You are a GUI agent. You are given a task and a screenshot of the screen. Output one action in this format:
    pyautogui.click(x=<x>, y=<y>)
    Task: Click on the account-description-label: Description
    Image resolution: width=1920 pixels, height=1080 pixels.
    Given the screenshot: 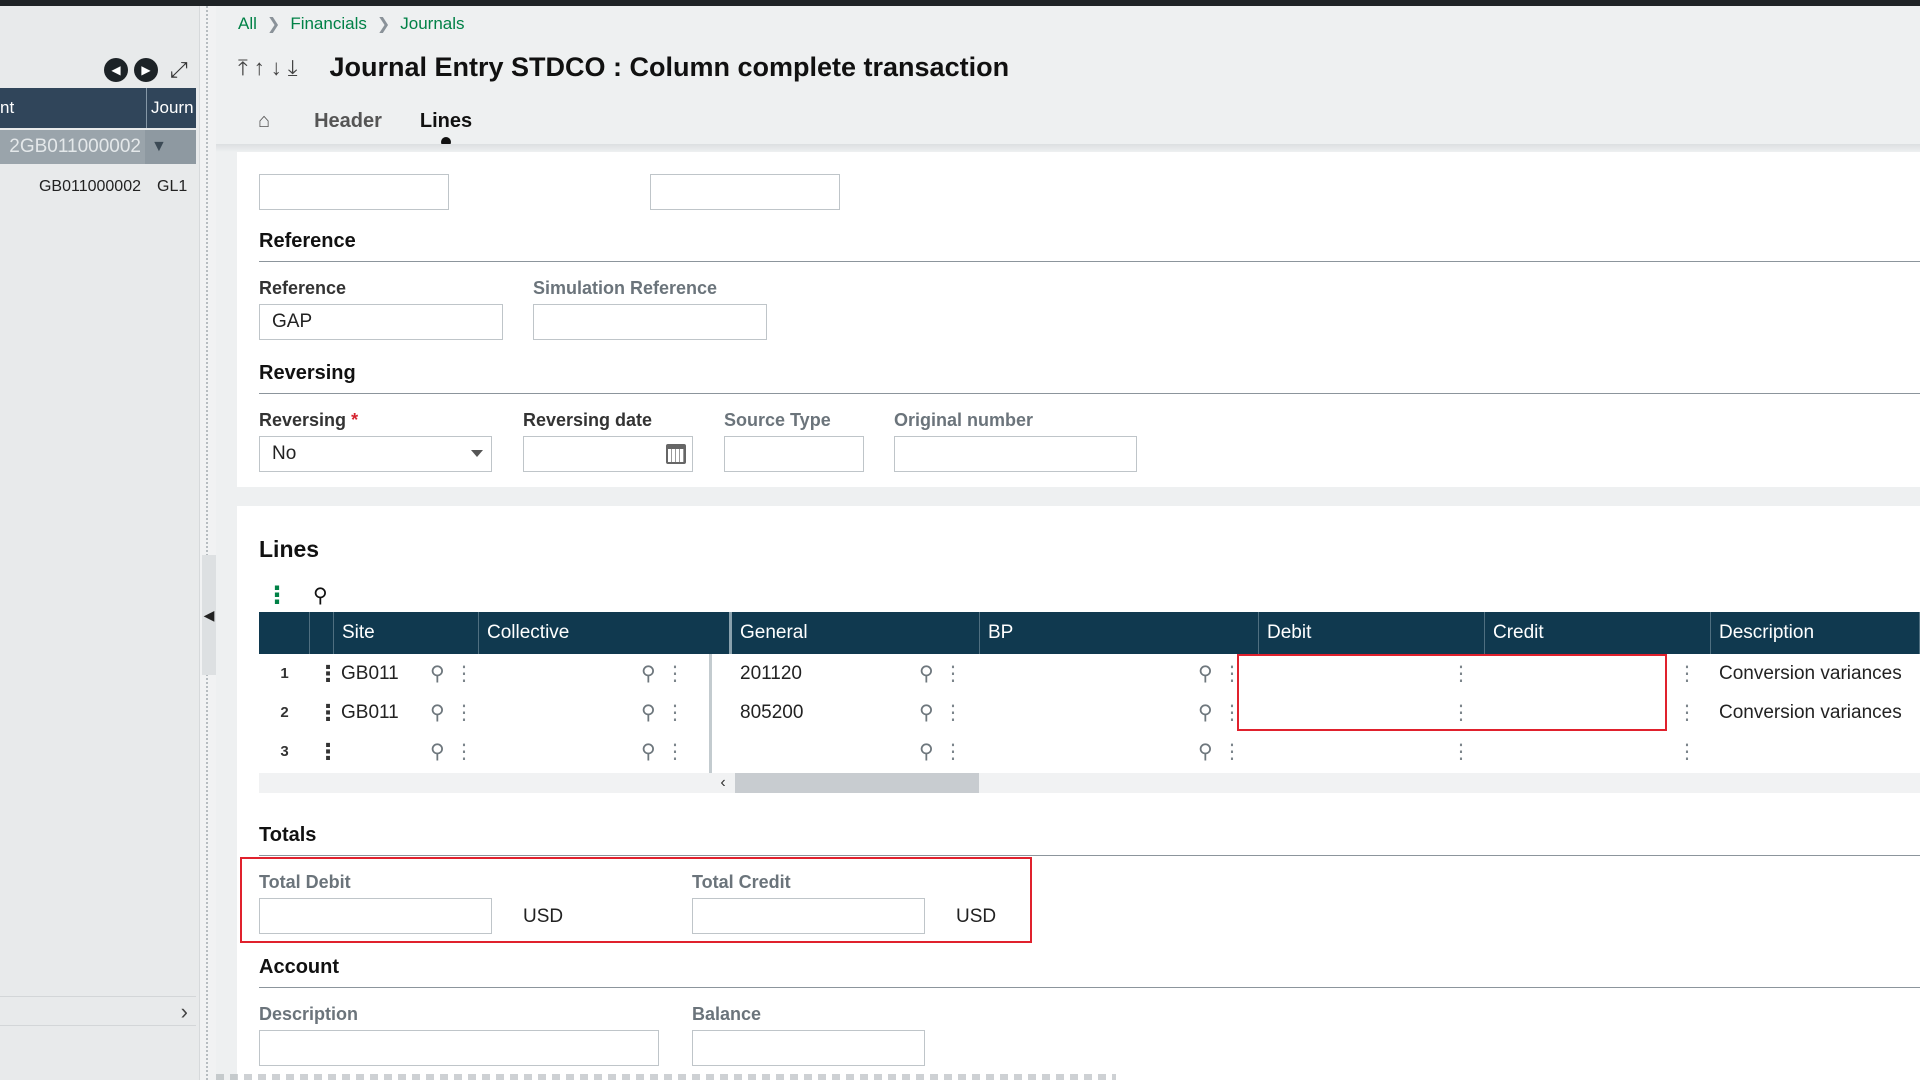 What is the action you would take?
    pyautogui.click(x=309, y=1014)
    